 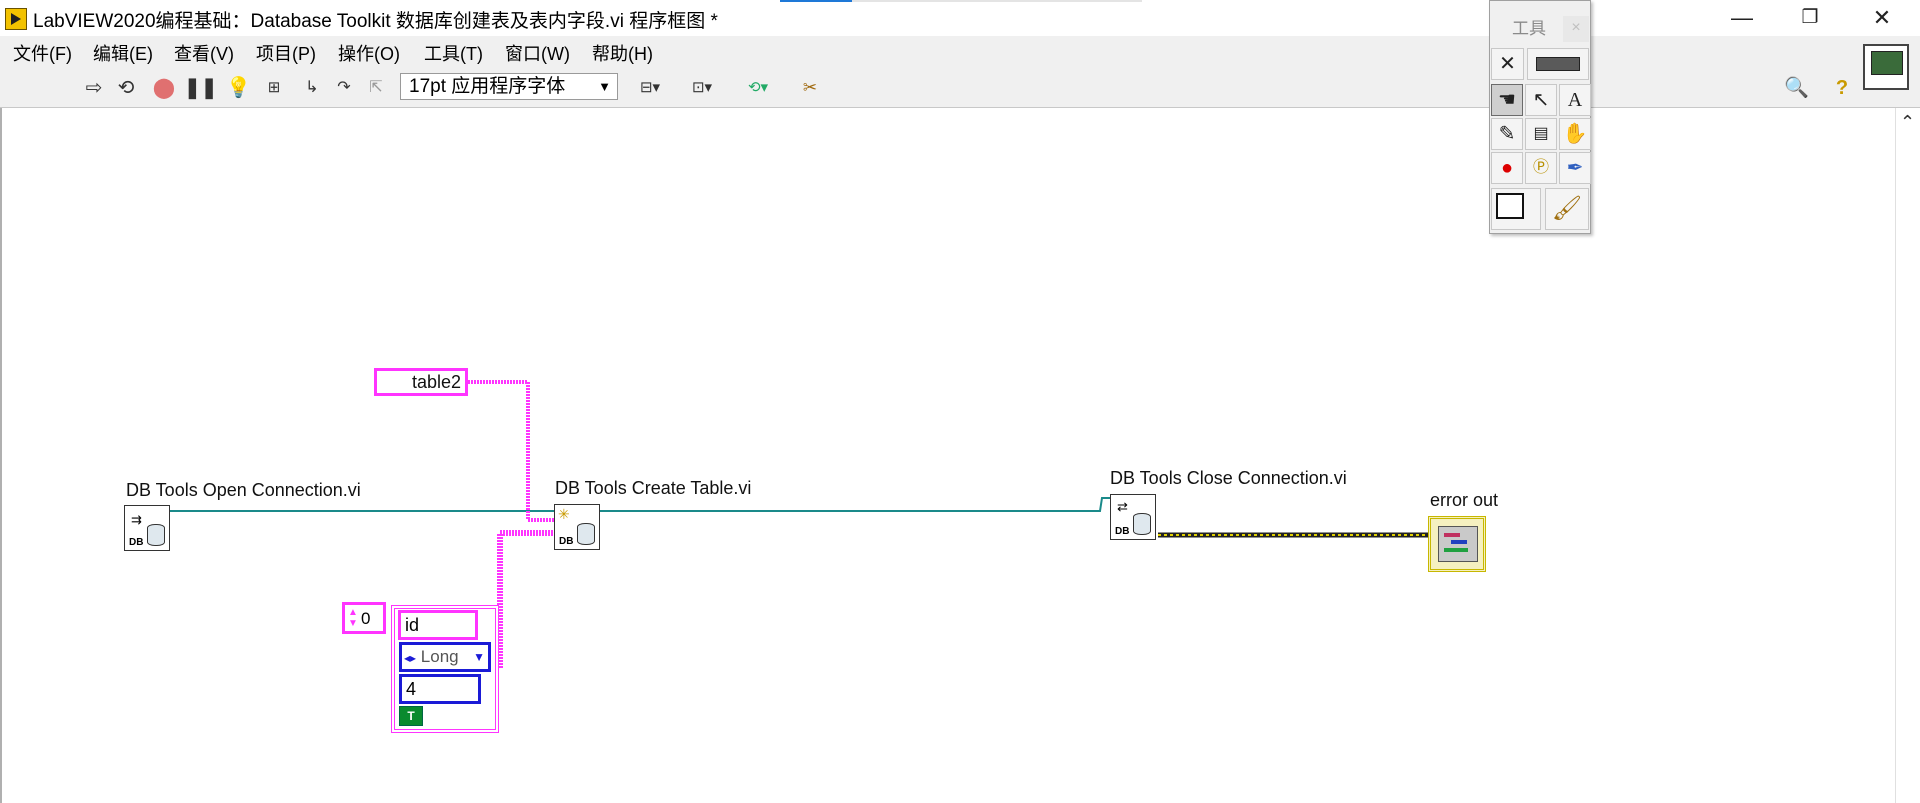 I want to click on foreground-color-swatch, so click(x=1510, y=206).